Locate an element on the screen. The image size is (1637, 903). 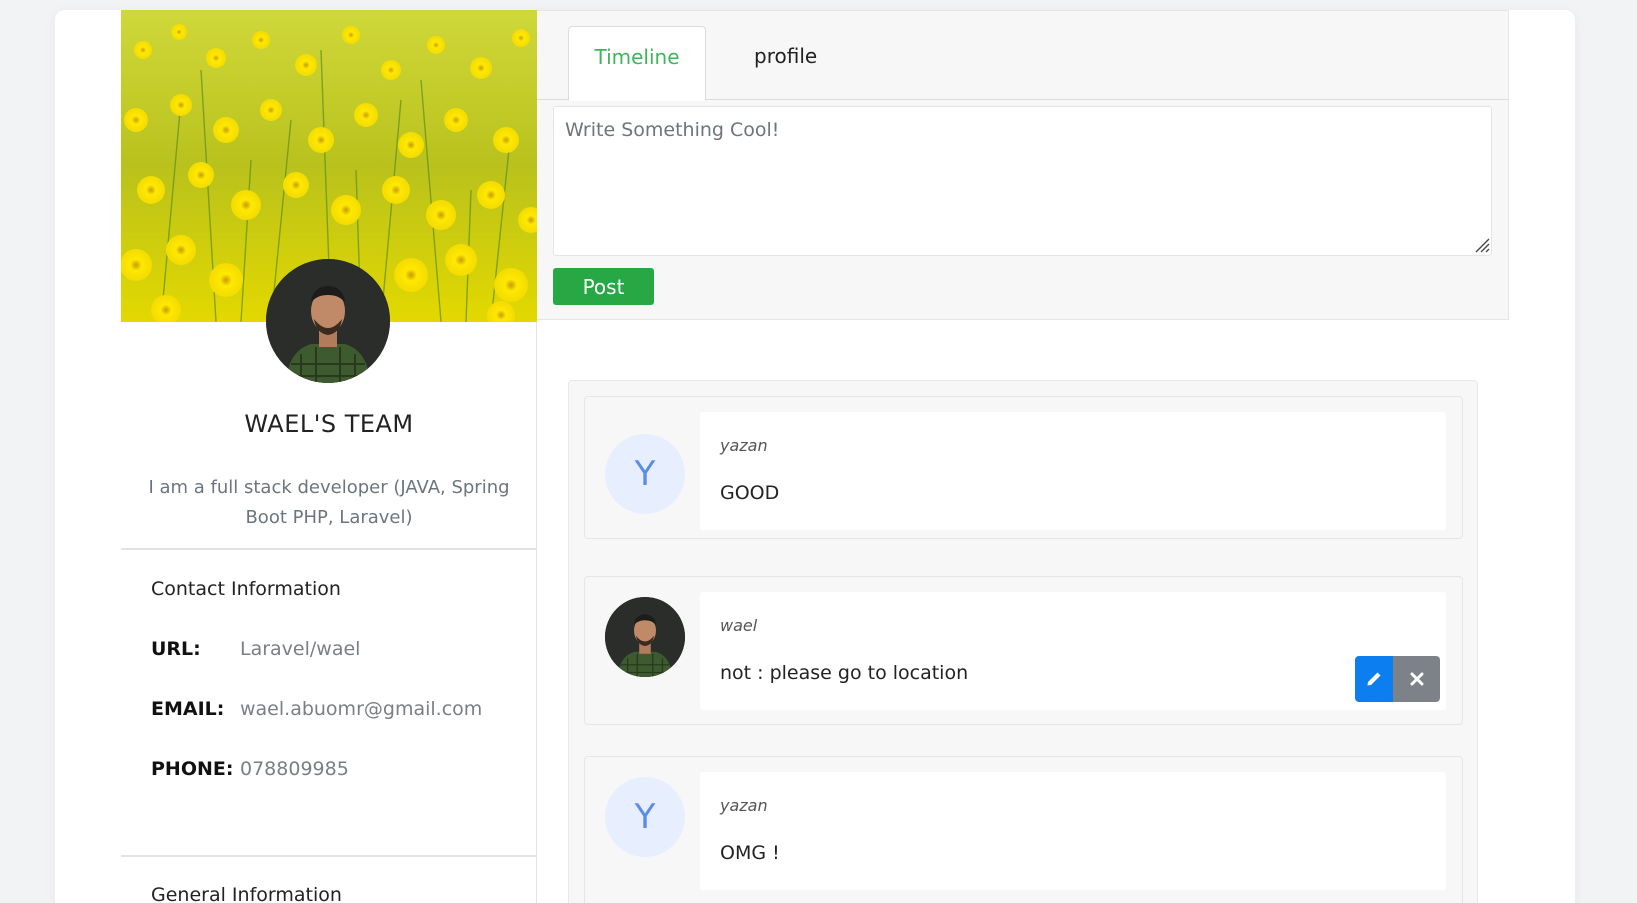
delete-post-button is located at coordinates (1416, 679).